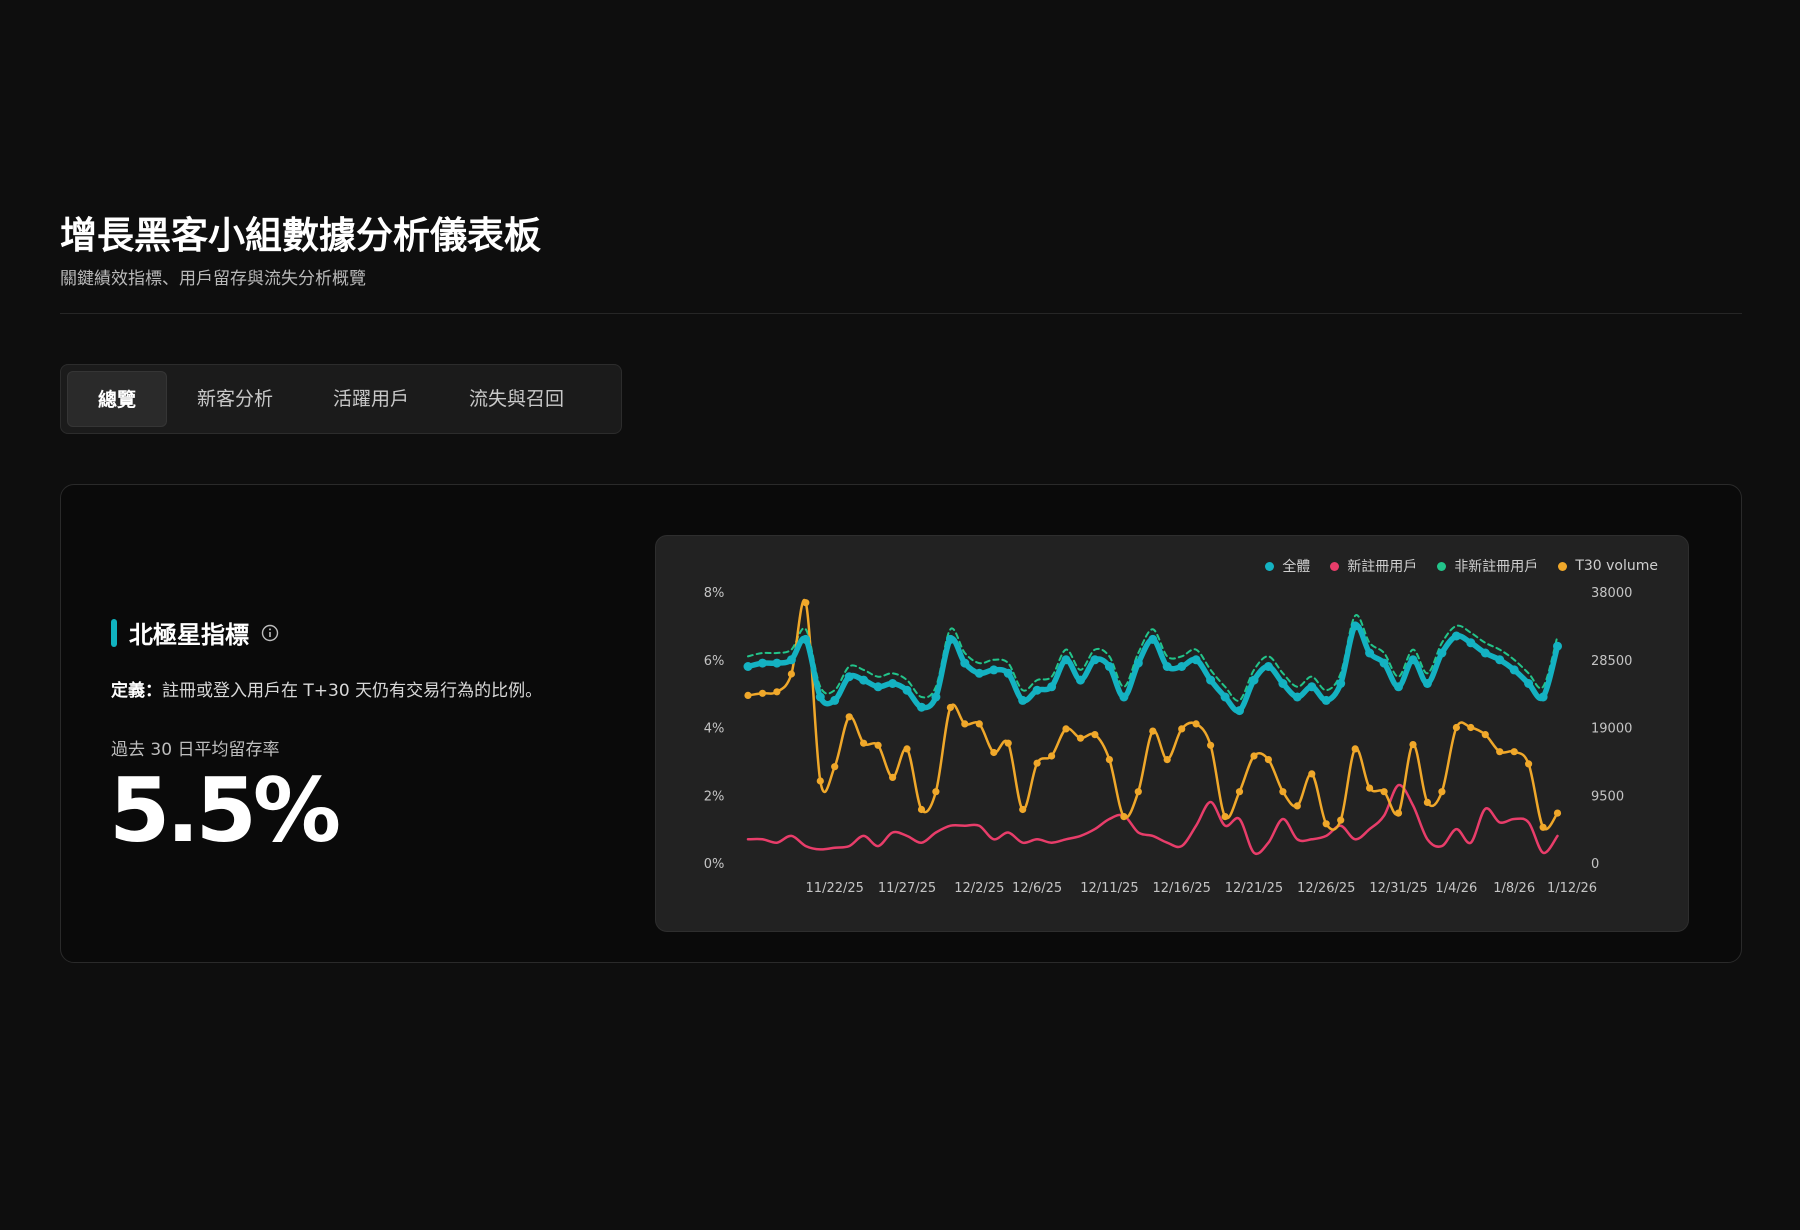 This screenshot has width=1800, height=1230. I want to click on series-line-new, so click(1152, 819).